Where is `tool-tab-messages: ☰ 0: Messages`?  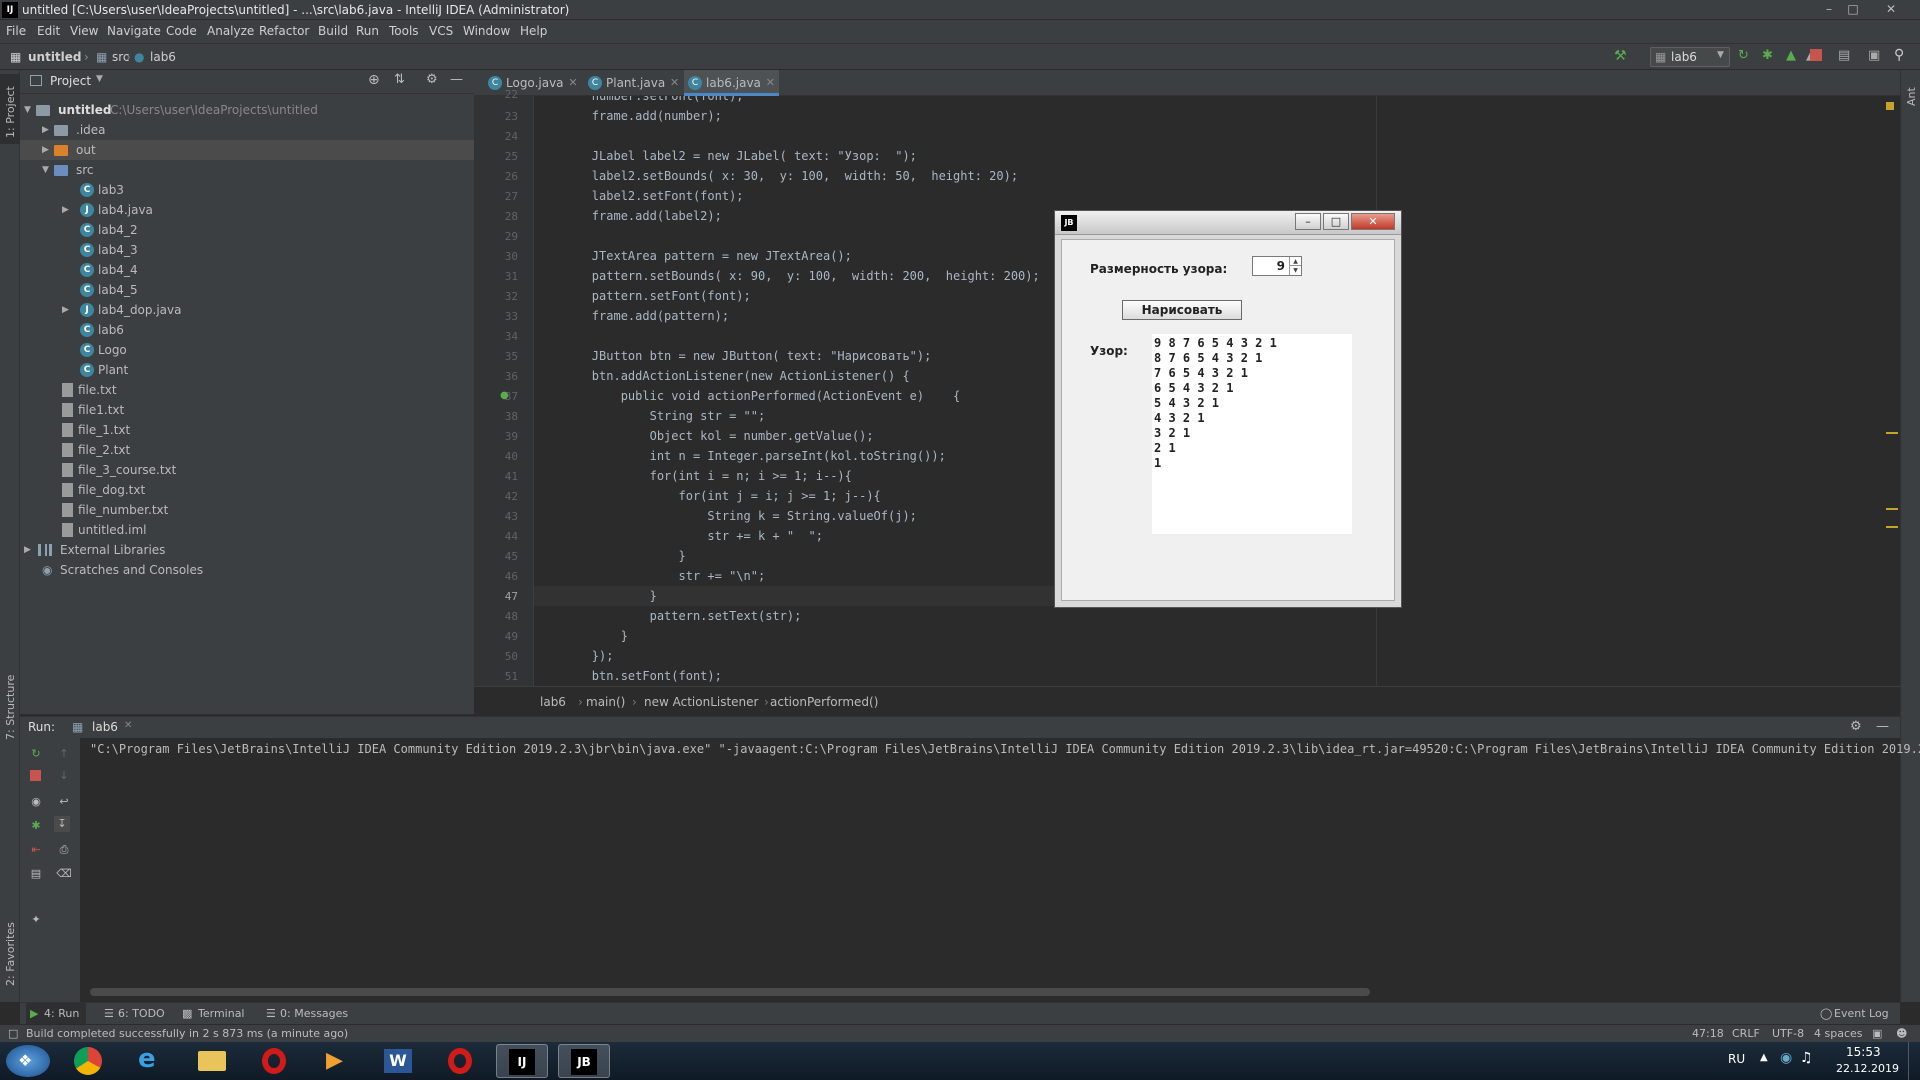
tool-tab-messages: ☰ 0: Messages is located at coordinates (309, 1014).